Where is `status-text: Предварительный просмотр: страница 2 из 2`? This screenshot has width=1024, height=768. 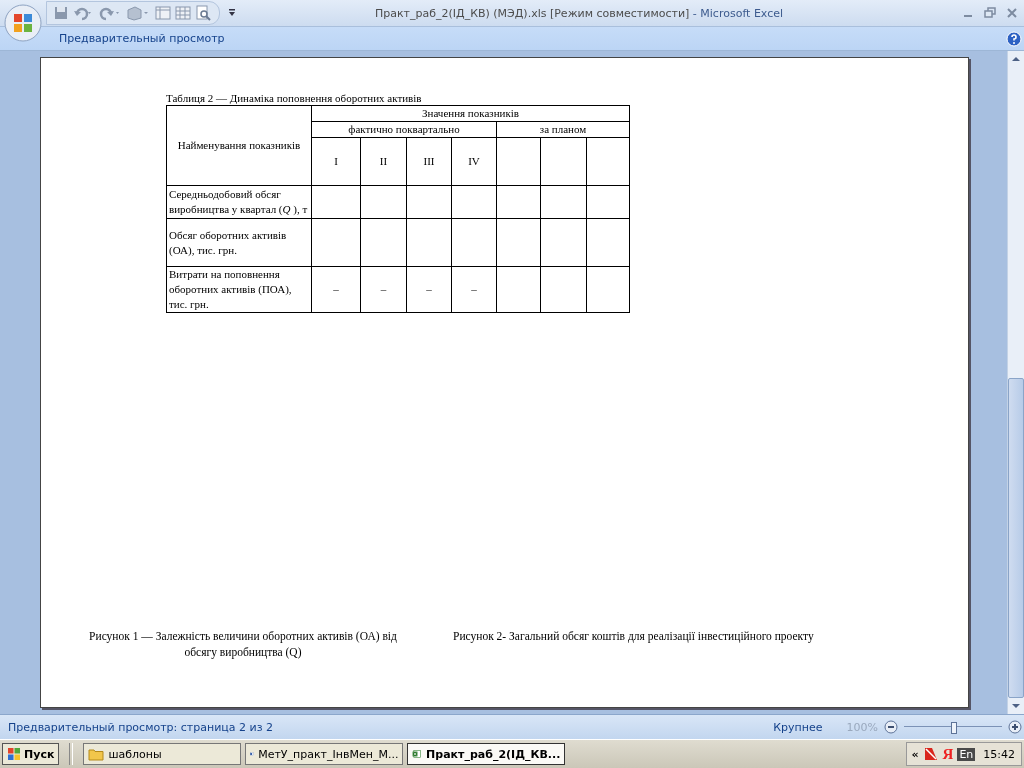 status-text: Предварительный просмотр: страница 2 из 2 is located at coordinates (140, 727).